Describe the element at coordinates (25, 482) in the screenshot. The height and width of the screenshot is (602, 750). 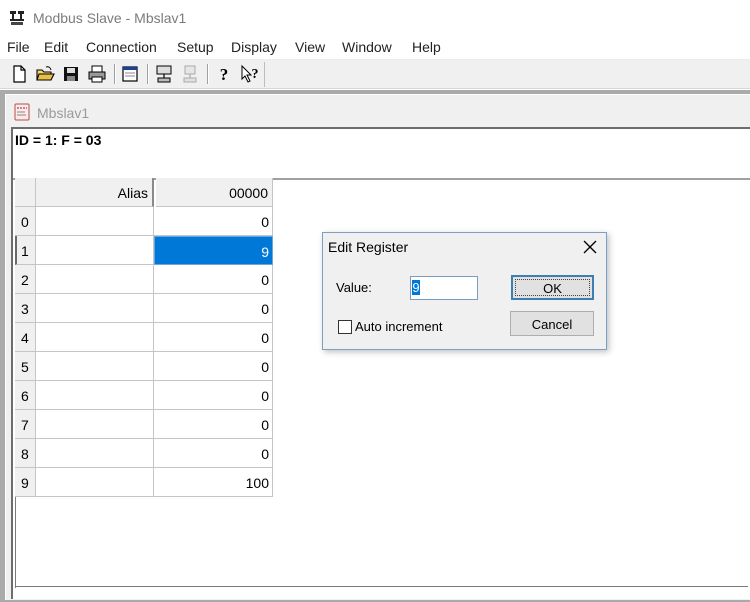
I see `row-header: 9` at that location.